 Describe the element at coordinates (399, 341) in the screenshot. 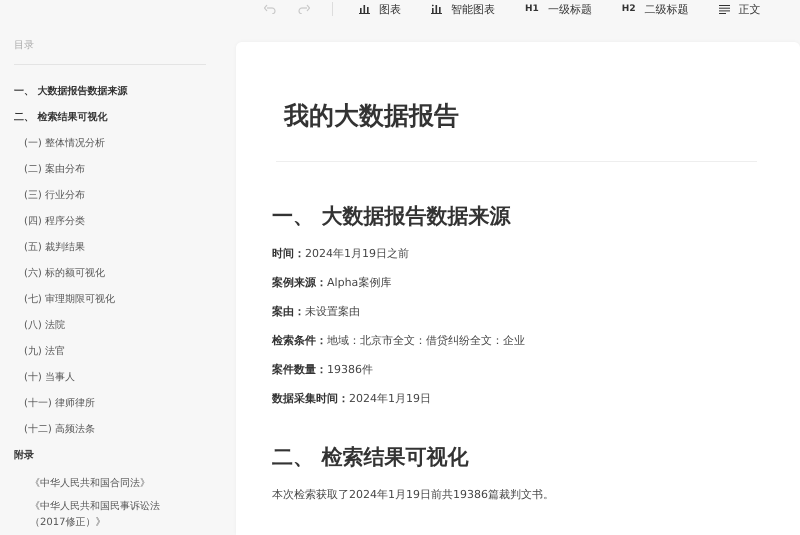

I see `info-line: 检索条件：地域：北京市全文：借贷纠纷全文：企业` at that location.